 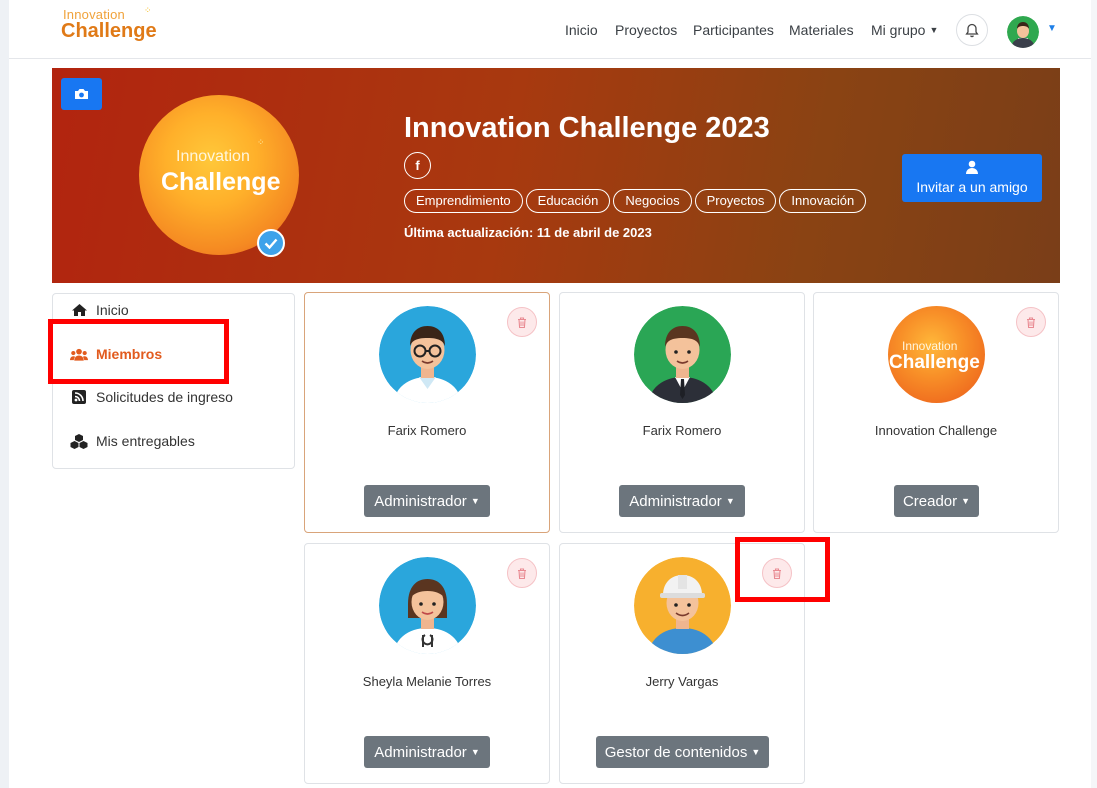 I want to click on sidebar-item-label: Solicitudes de ingreso, so click(x=164, y=397).